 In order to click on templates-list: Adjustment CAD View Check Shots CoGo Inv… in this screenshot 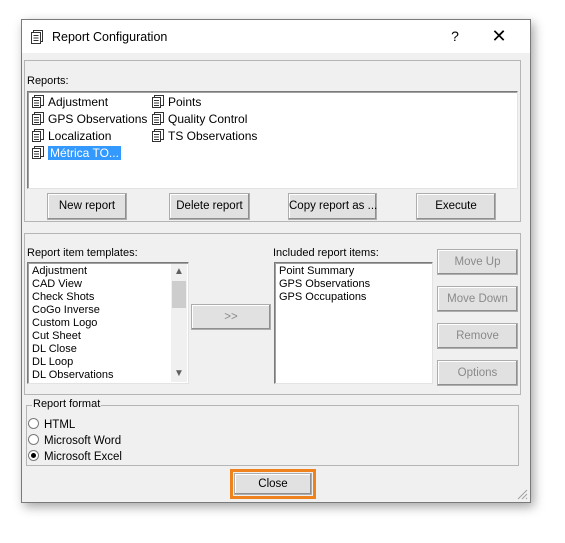, I will do `click(108, 323)`.